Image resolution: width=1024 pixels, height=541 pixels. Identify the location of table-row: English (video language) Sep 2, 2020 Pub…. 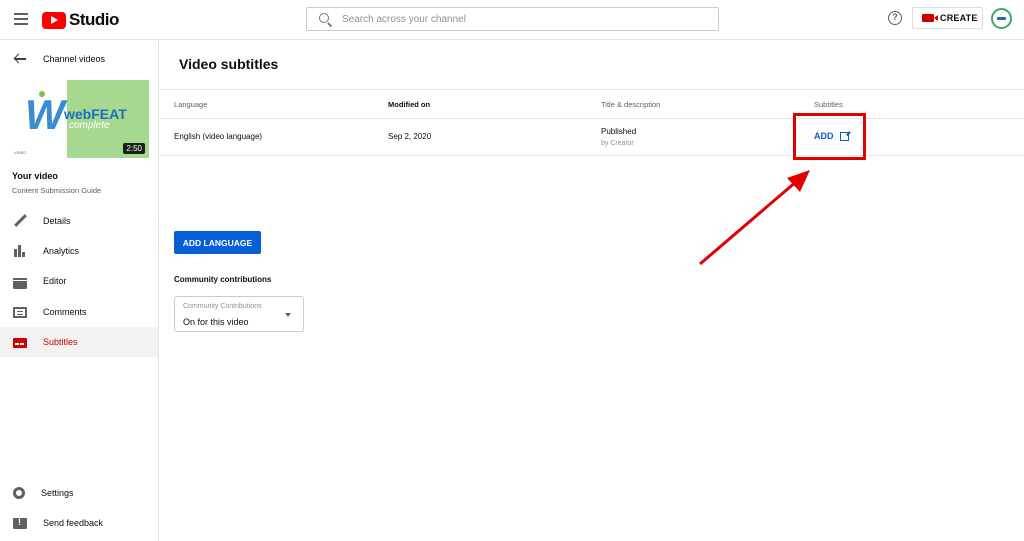
(592, 137).